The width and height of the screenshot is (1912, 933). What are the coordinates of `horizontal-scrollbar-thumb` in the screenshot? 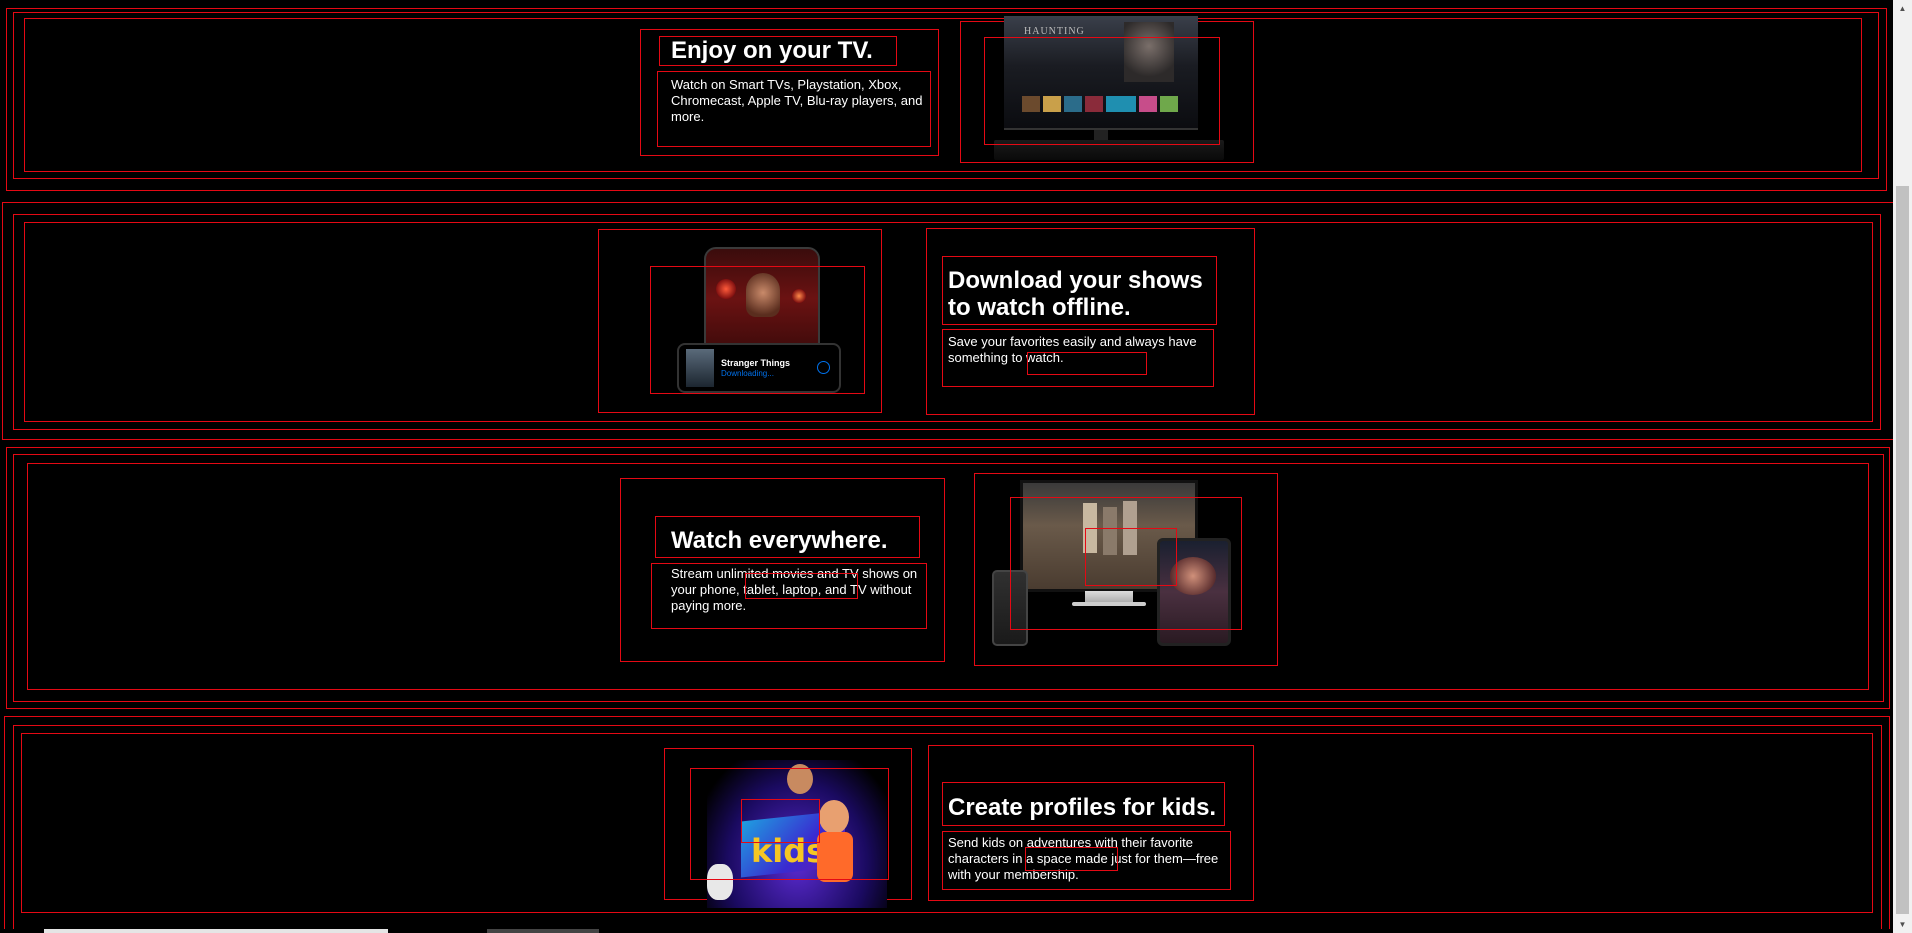 It's located at (216, 931).